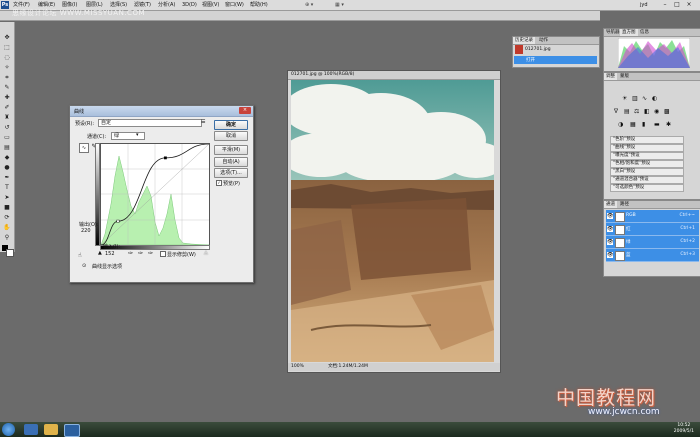 The image size is (700, 437). What do you see at coordinates (7, 98) in the screenshot?
I see `healing-brush-icon: ✚` at bounding box center [7, 98].